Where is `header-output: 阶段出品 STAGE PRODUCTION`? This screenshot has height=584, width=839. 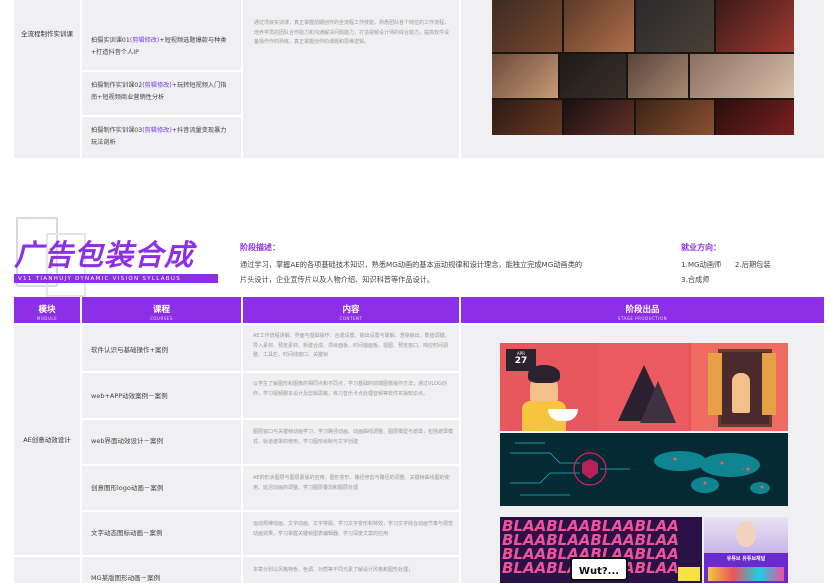
header-output: 阶段出品 STAGE PRODUCTION is located at coordinates (642, 310).